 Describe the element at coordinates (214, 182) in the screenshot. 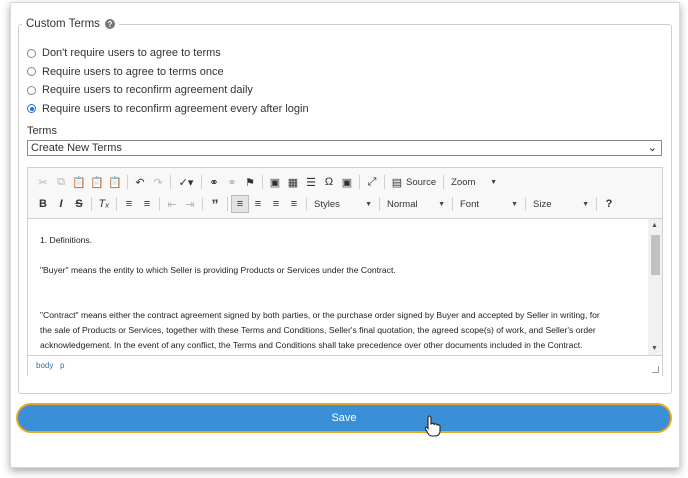

I see `link-icon: ⚭` at that location.